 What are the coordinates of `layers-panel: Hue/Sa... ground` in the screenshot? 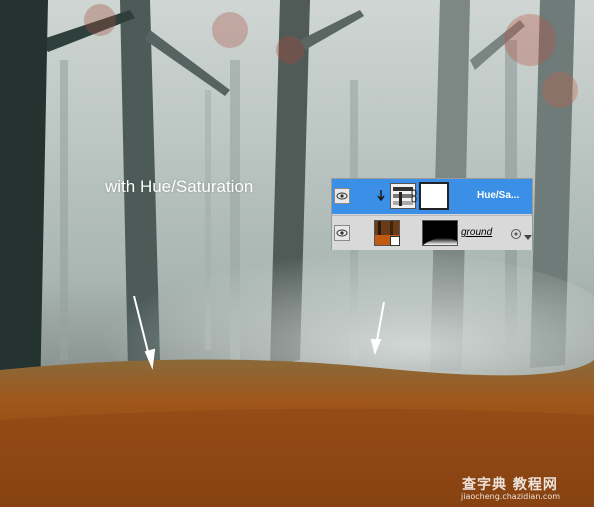 It's located at (432, 214).